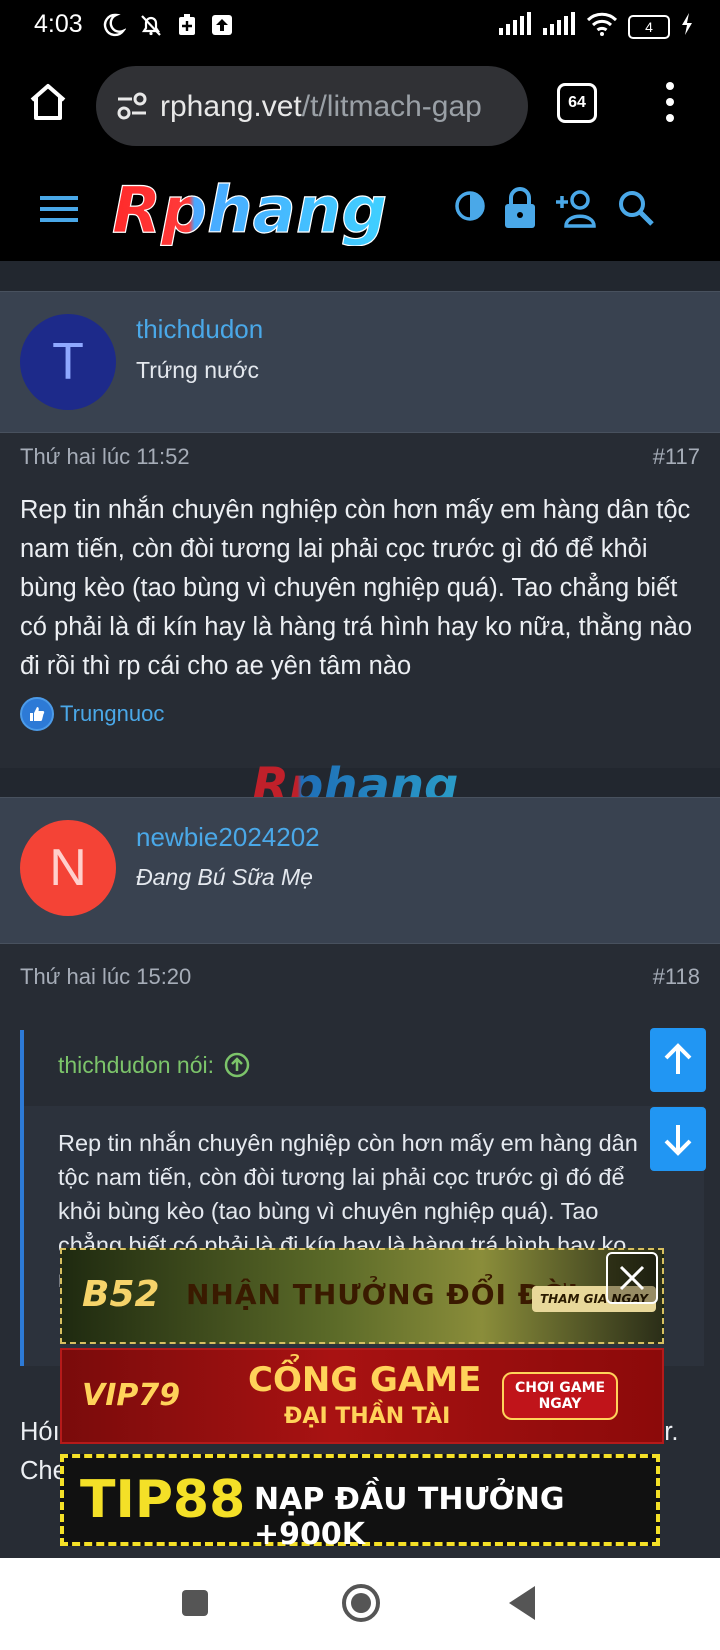  Describe the element at coordinates (237, 1065) in the screenshot. I see `jump-to-quote-icon` at that location.